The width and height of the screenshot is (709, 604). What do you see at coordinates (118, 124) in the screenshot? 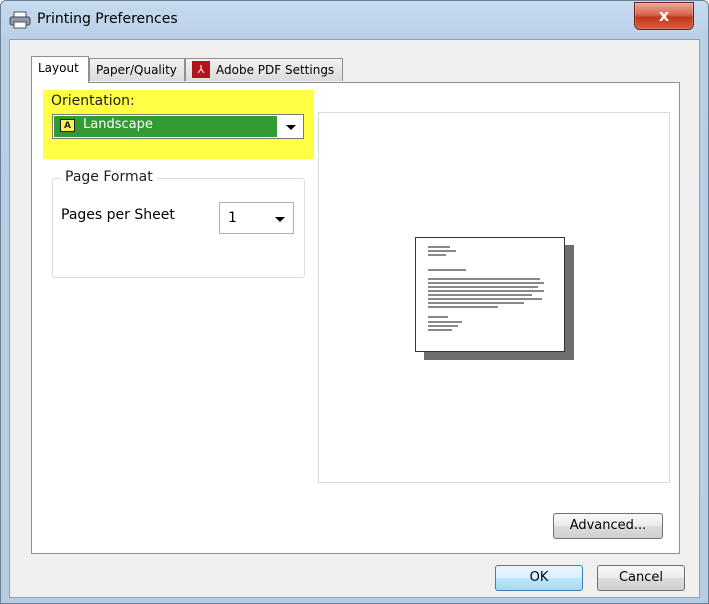
I see `orientation-value-text: Landscape` at bounding box center [118, 124].